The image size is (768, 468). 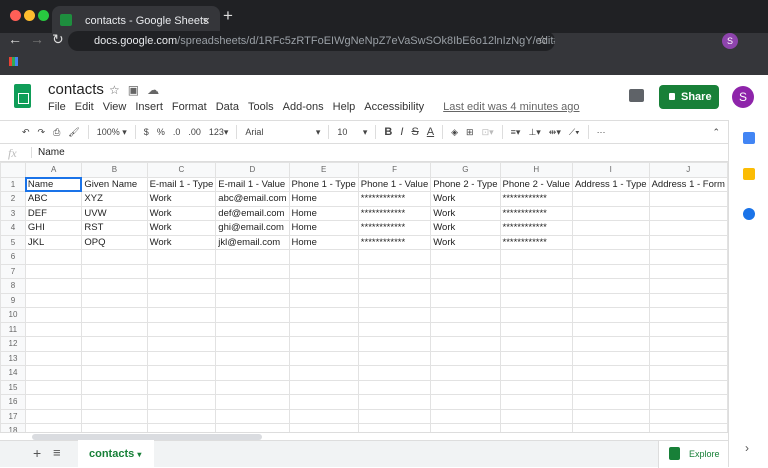 What do you see at coordinates (43, 15) in the screenshot?
I see `maximize-window-button` at bounding box center [43, 15].